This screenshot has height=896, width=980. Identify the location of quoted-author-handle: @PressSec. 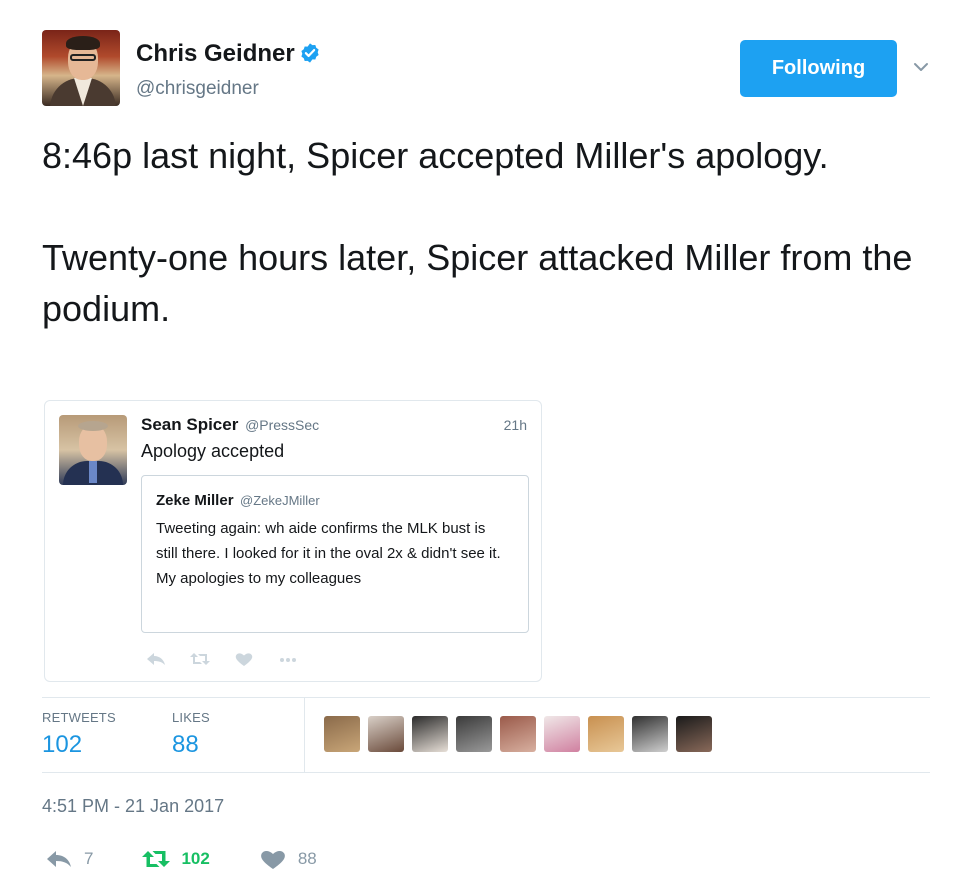
(282, 425).